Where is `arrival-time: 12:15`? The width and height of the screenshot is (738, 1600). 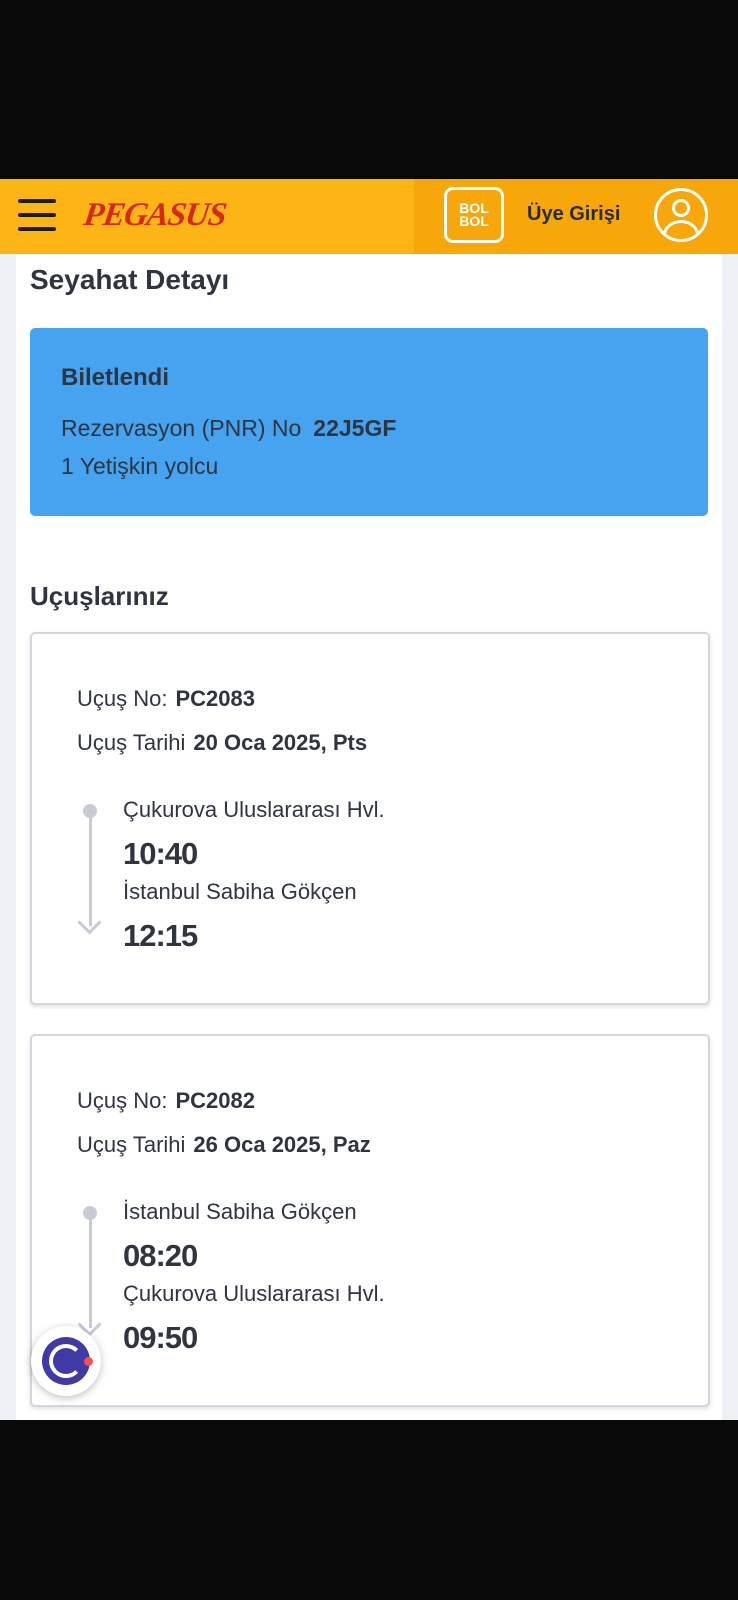 arrival-time: 12:15 is located at coordinates (160, 935).